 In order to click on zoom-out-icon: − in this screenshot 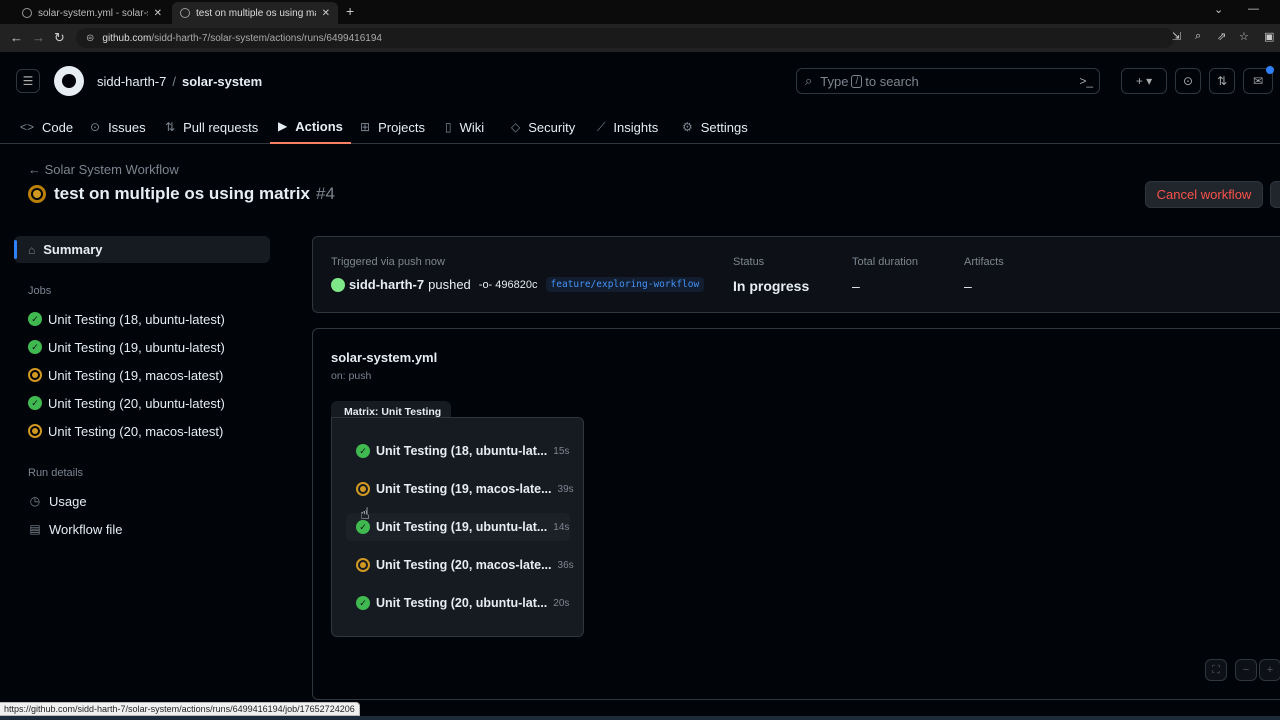, I will do `click(1246, 670)`.